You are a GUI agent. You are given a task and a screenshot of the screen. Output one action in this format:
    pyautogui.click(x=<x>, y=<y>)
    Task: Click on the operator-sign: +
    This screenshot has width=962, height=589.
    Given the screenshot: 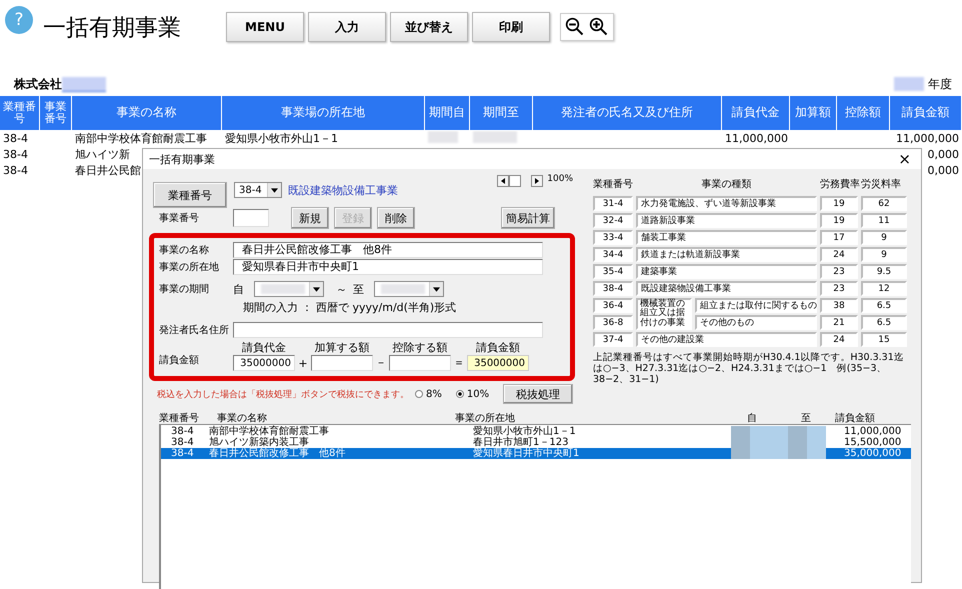 What is the action you would take?
    pyautogui.click(x=303, y=364)
    